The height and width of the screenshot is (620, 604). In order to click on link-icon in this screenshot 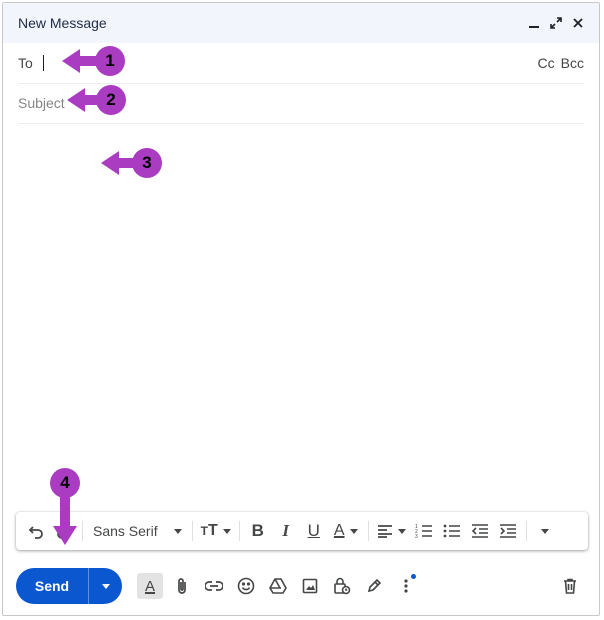, I will do `click(214, 586)`.